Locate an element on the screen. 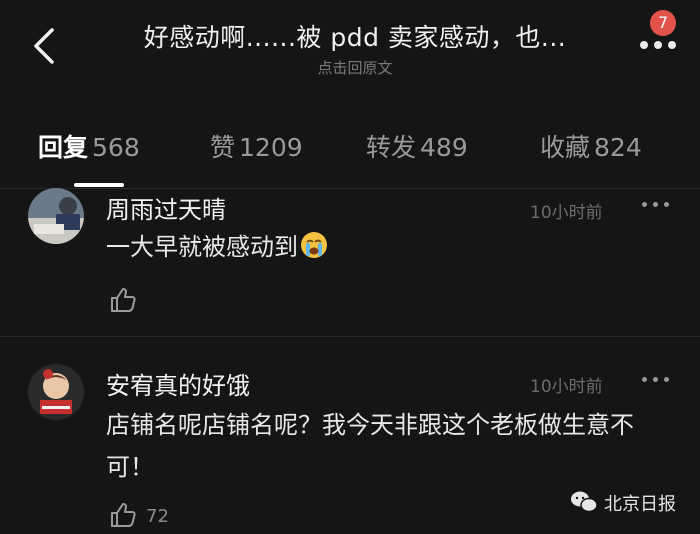  watermark: 北京日报 is located at coordinates (623, 503).